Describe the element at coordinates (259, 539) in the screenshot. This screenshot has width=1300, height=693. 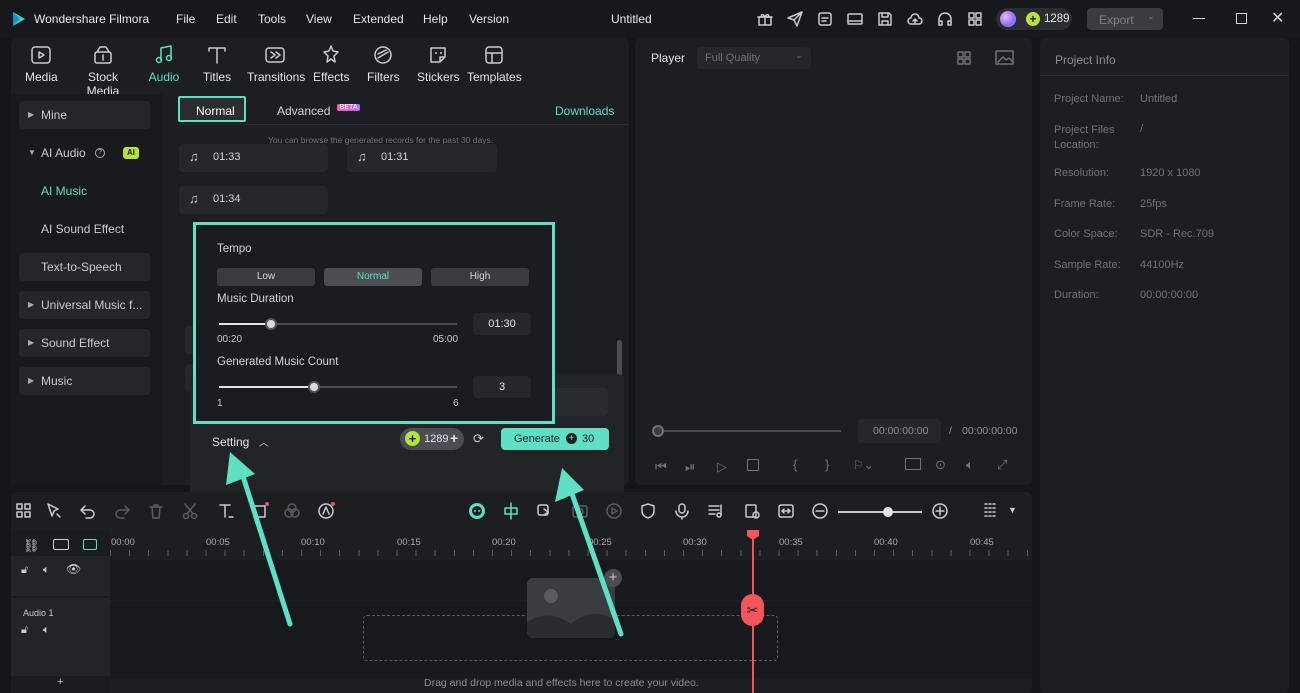
I see `annotation-arrow-setting` at that location.